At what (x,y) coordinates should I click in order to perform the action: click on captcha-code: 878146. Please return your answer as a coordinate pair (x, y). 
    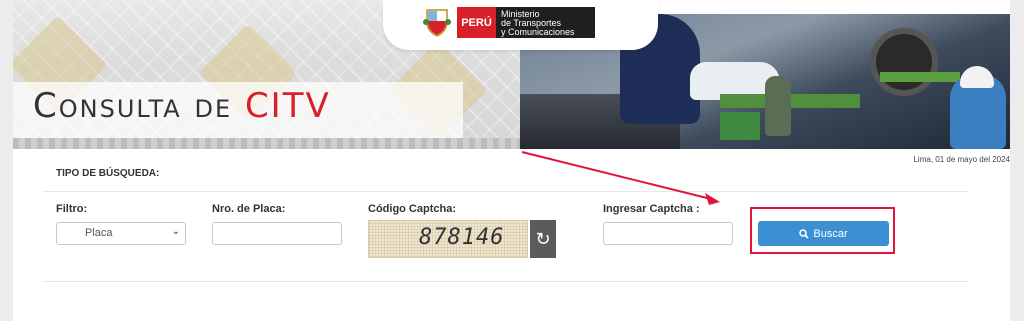
    Looking at the image, I should click on (462, 237).